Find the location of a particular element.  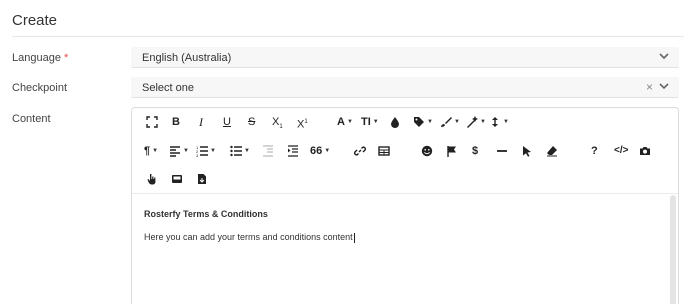

superscript-mark: 1 is located at coordinates (306, 122).